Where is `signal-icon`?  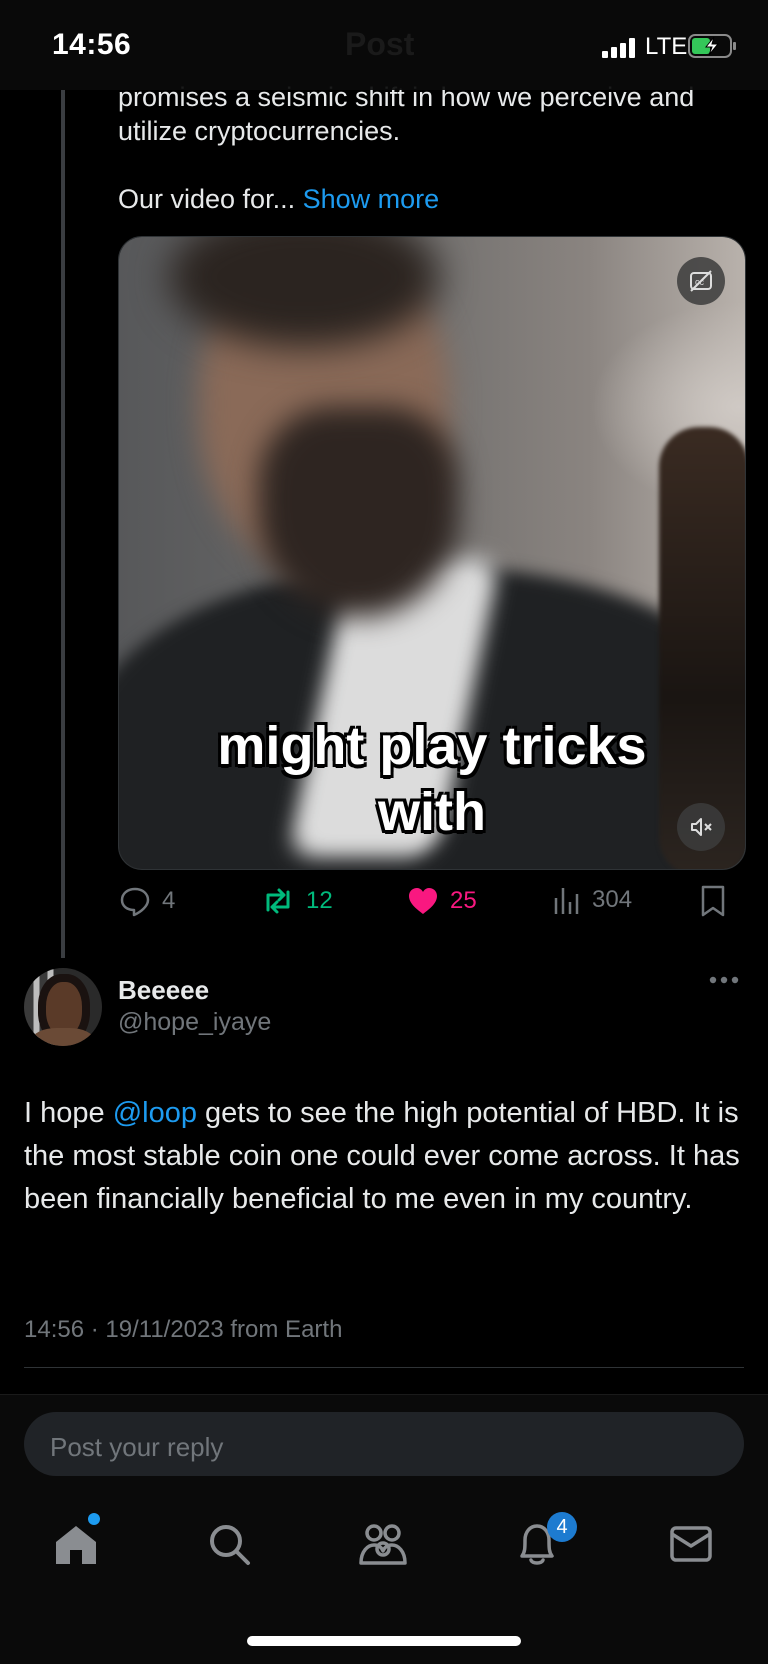
signal-icon is located at coordinates (618, 48).